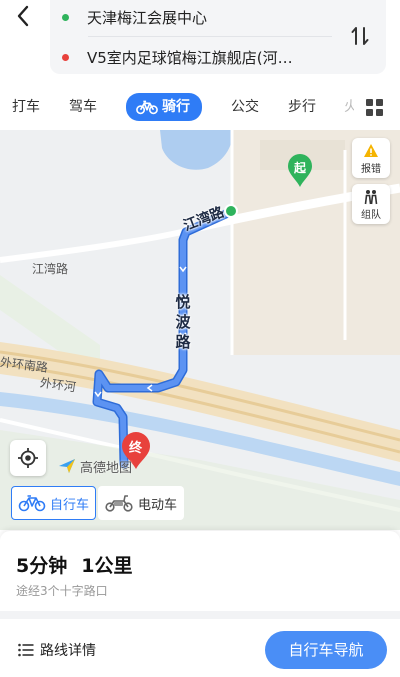 This screenshot has width=400, height=677. I want to click on locate-crosshair-icon, so click(28, 458).